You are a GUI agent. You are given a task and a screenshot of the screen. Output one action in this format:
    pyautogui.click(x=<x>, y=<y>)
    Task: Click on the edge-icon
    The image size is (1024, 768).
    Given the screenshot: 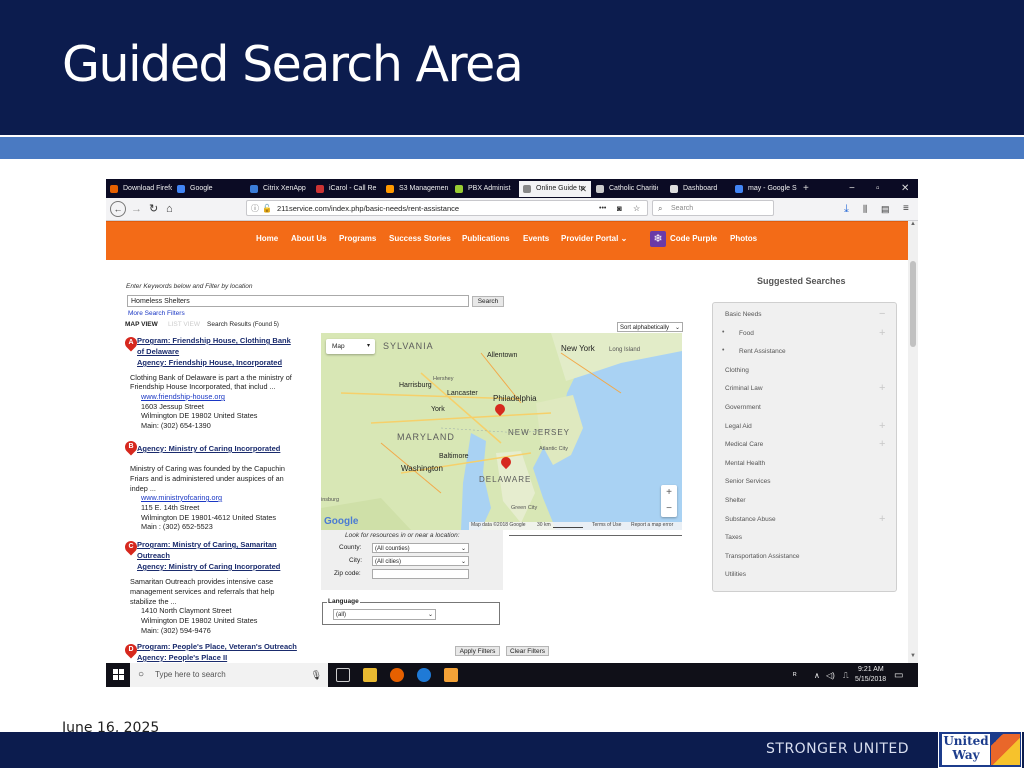 What is the action you would take?
    pyautogui.click(x=424, y=675)
    